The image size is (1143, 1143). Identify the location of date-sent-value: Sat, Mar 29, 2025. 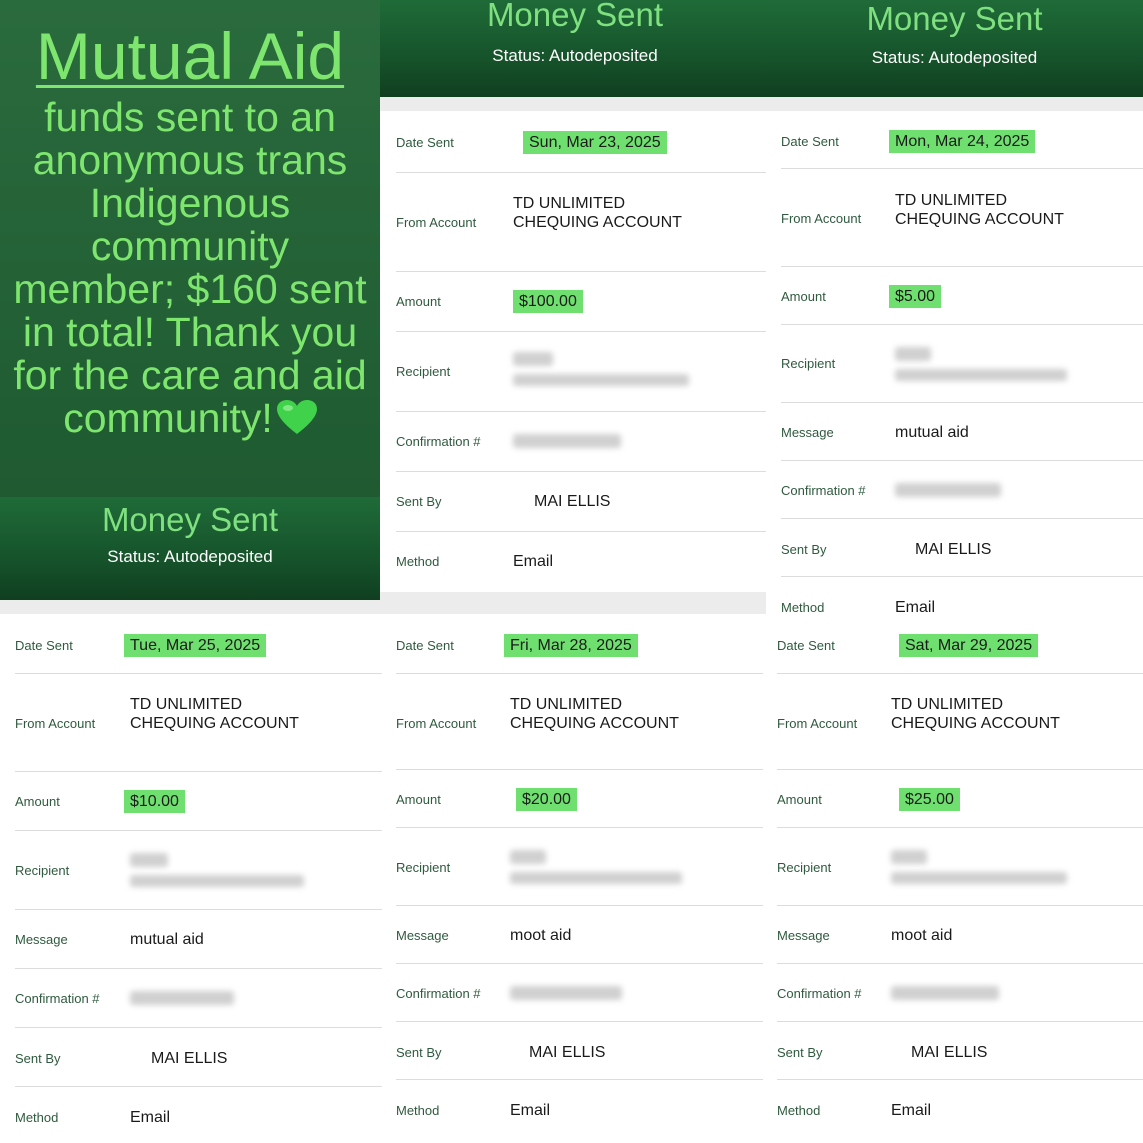
(969, 645).